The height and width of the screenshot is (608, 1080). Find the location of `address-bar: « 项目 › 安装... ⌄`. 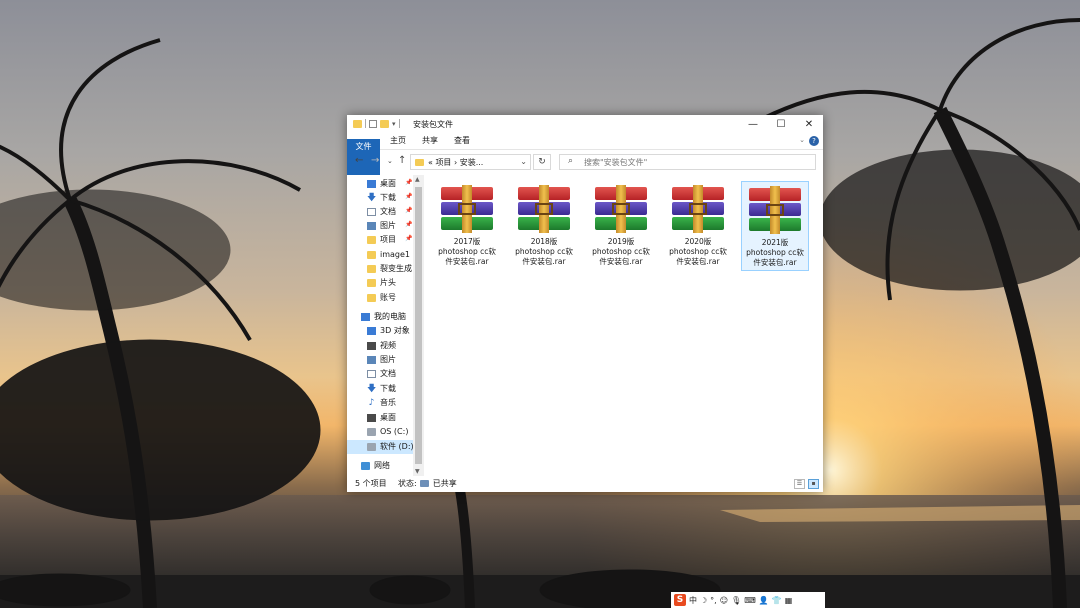

address-bar: « 项目 › 安装... ⌄ is located at coordinates (470, 162).